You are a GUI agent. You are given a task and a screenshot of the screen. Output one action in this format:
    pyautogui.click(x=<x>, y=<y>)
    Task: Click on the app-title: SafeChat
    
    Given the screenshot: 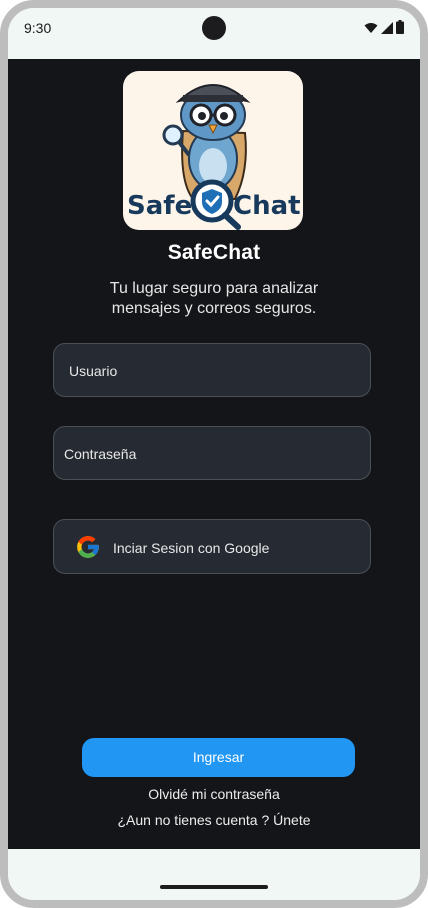 What is the action you would take?
    pyautogui.click(x=214, y=252)
    